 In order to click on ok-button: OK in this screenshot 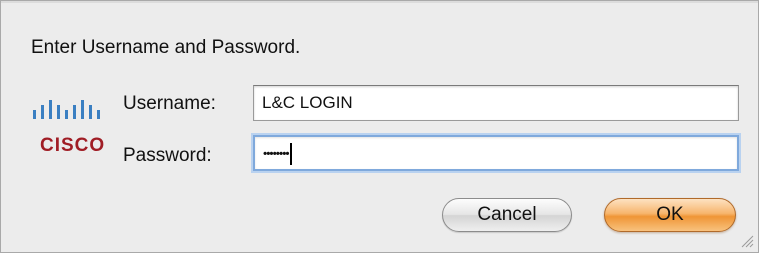, I will do `click(670, 215)`.